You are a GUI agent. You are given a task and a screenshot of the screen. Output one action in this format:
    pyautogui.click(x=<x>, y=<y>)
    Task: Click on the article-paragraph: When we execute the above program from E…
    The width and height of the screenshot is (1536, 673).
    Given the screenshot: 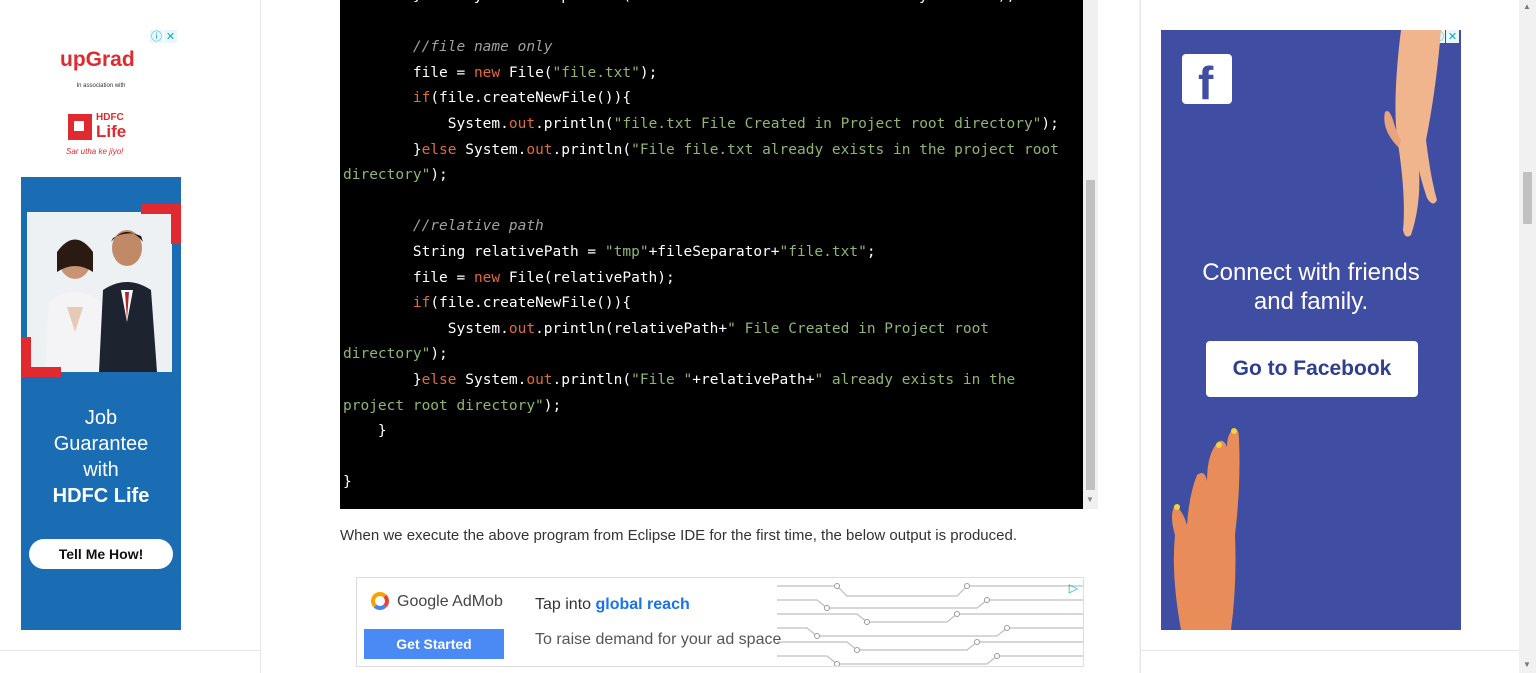 What is the action you would take?
    pyautogui.click(x=678, y=535)
    